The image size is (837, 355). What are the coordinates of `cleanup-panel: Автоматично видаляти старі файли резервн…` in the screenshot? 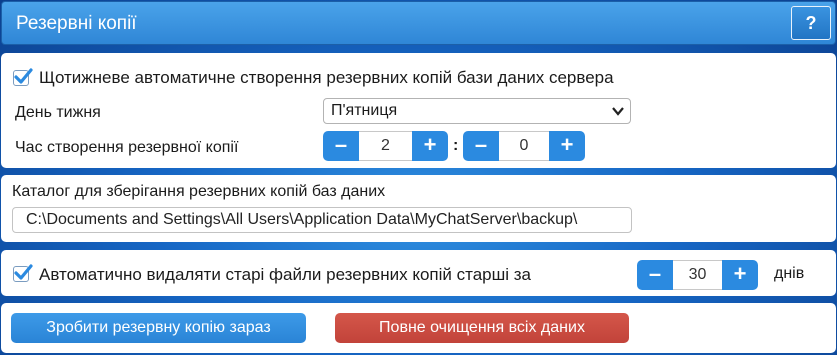 It's located at (418, 273).